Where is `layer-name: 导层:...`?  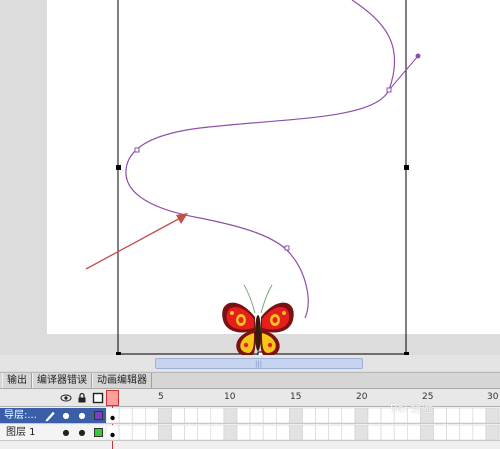 layer-name: 导层:... is located at coordinates (20, 415).